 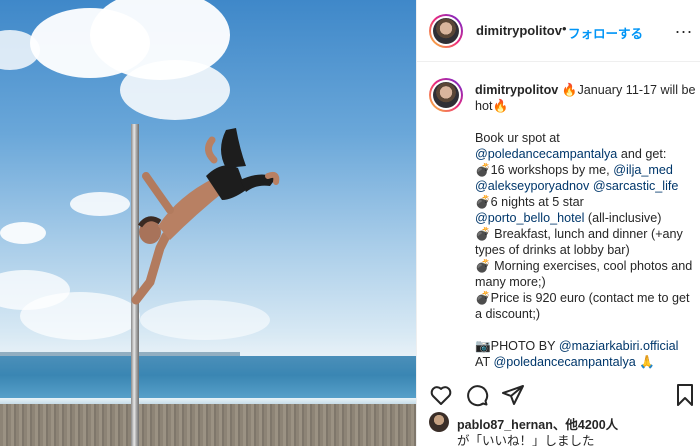 What do you see at coordinates (636, 186) in the screenshot?
I see `mention-link: @sarcastic_life` at bounding box center [636, 186].